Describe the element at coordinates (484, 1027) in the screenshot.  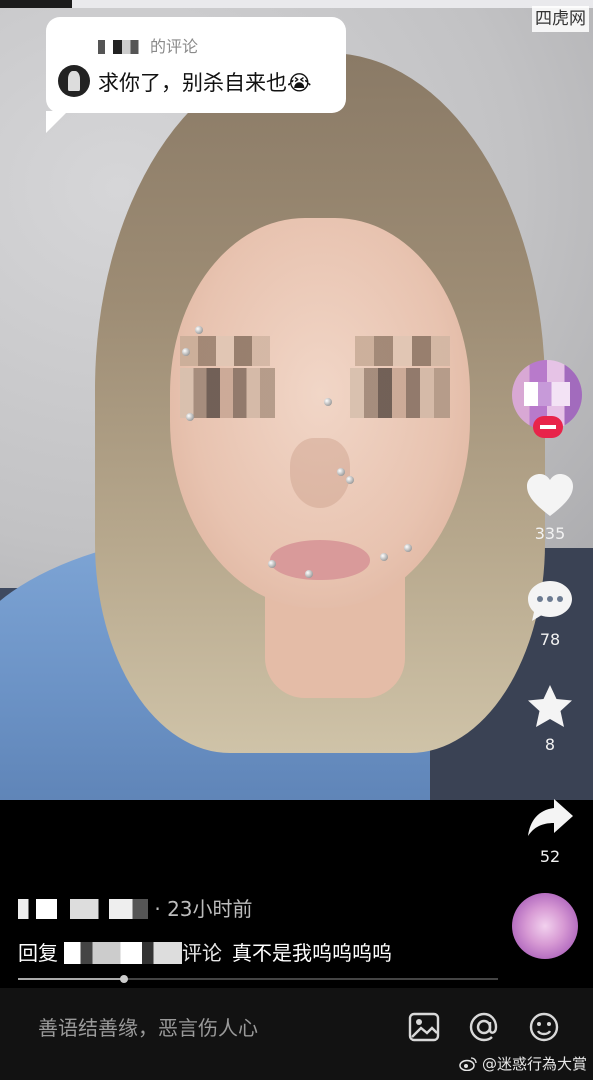
I see `at-icon` at that location.